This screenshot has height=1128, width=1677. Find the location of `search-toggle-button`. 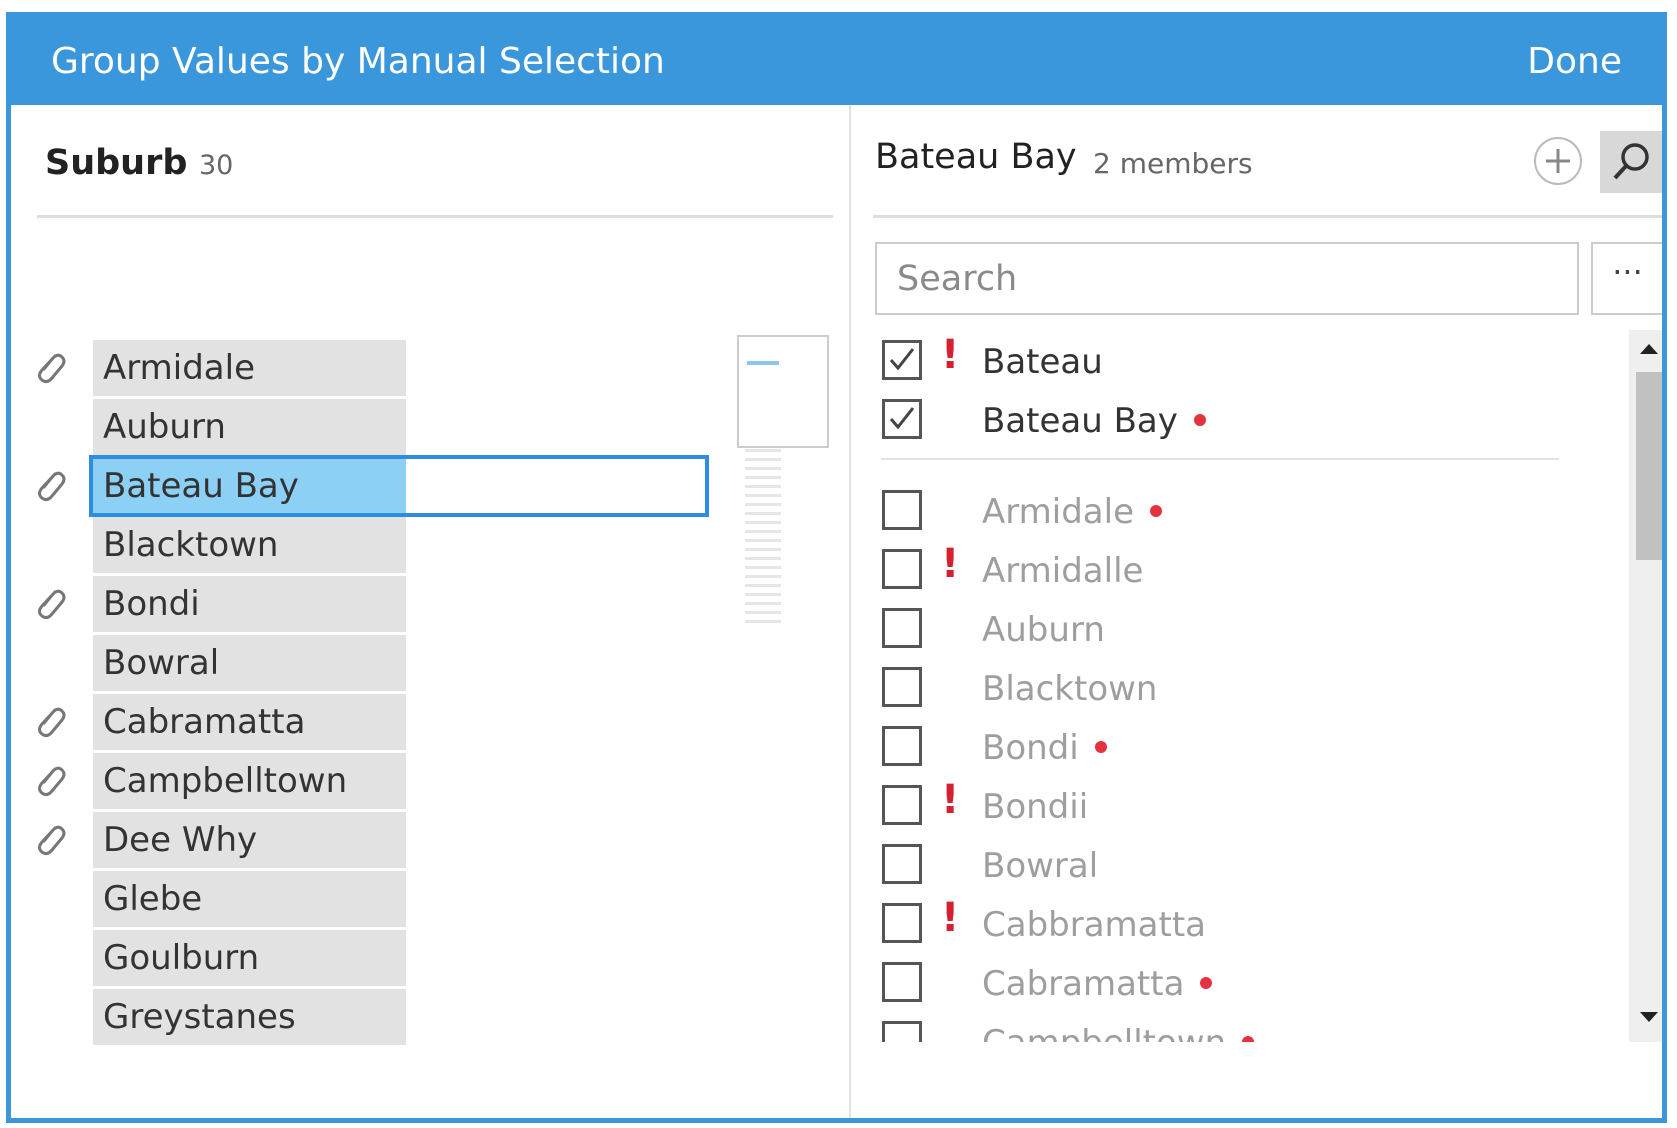

search-toggle-button is located at coordinates (1631, 162).